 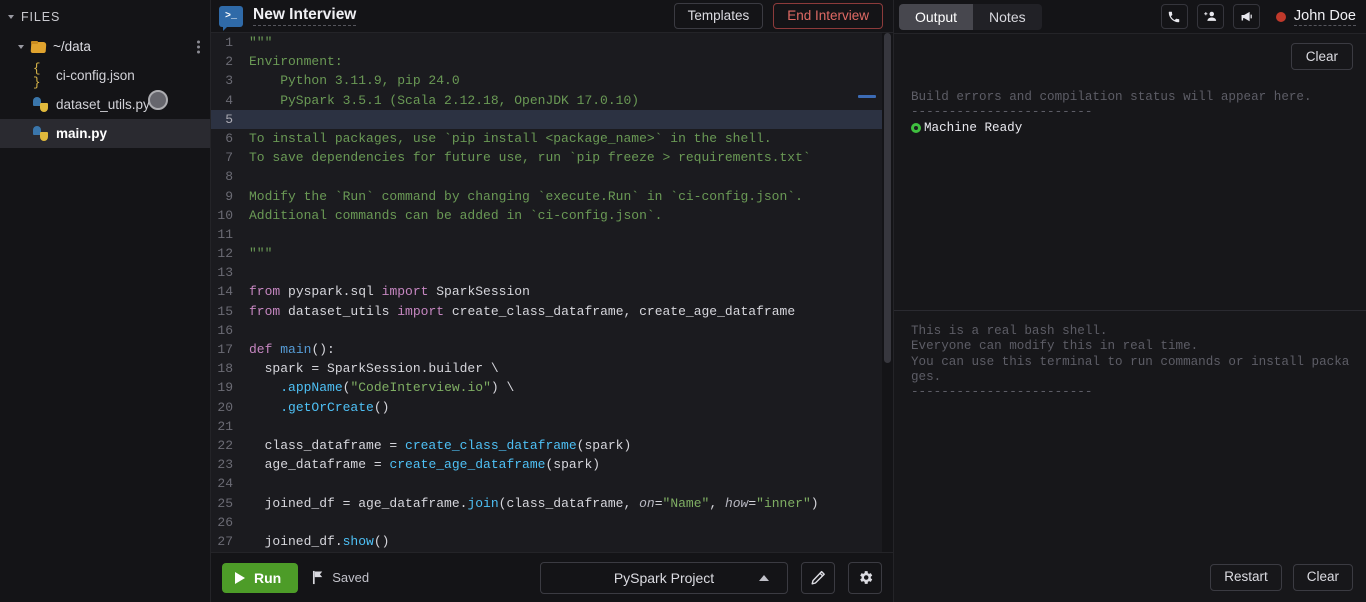 What do you see at coordinates (105, 75) in the screenshot?
I see `sidebar-file-ci-config-json: { } ci-config.json` at bounding box center [105, 75].